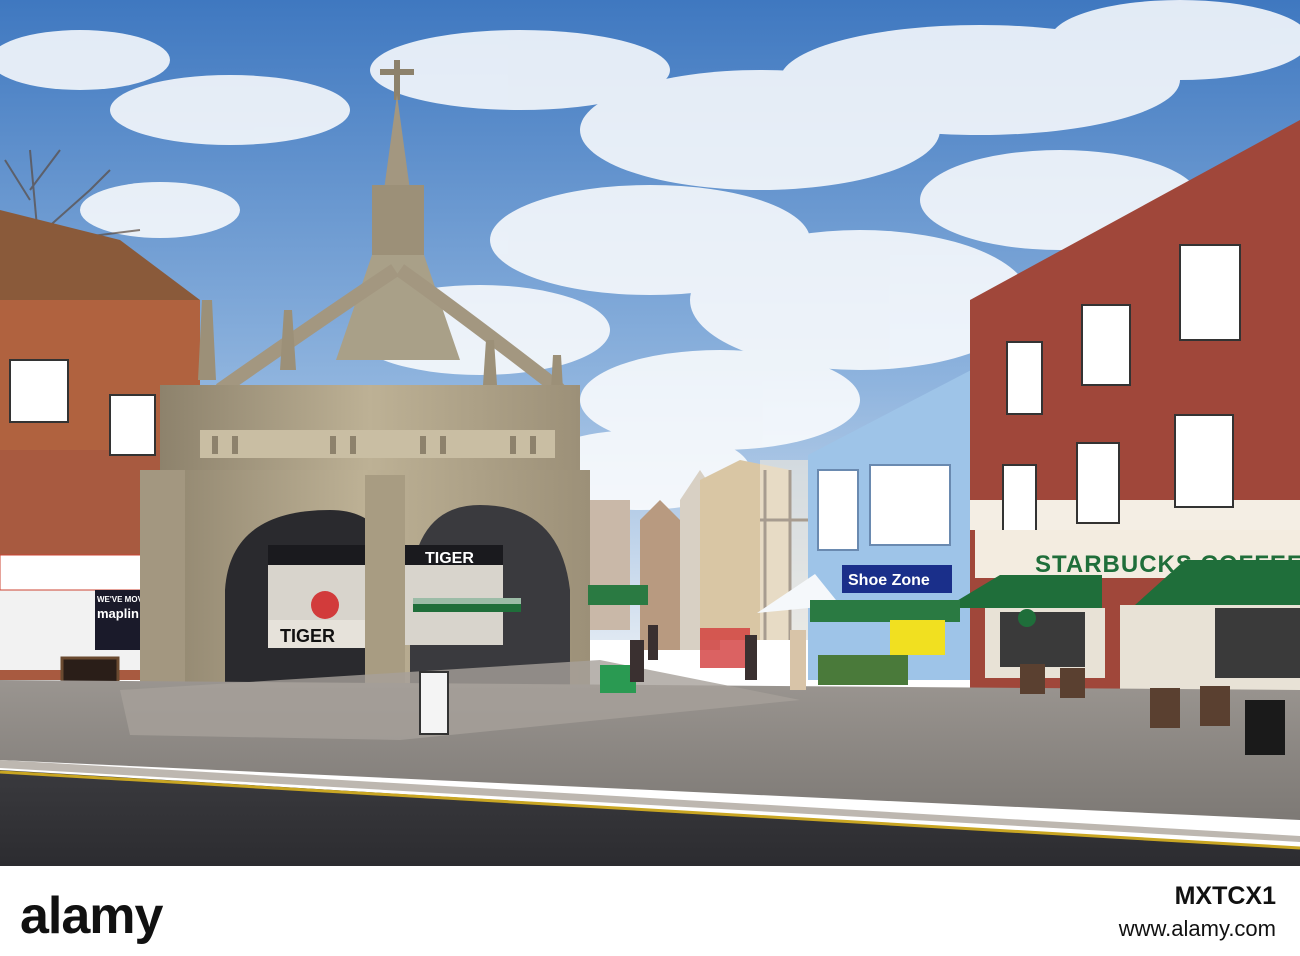 This screenshot has width=1300, height=956. Describe the element at coordinates (650, 911) in the screenshot. I see `watermark-footer: alamy MXTCX1 www.alamy.com` at that location.